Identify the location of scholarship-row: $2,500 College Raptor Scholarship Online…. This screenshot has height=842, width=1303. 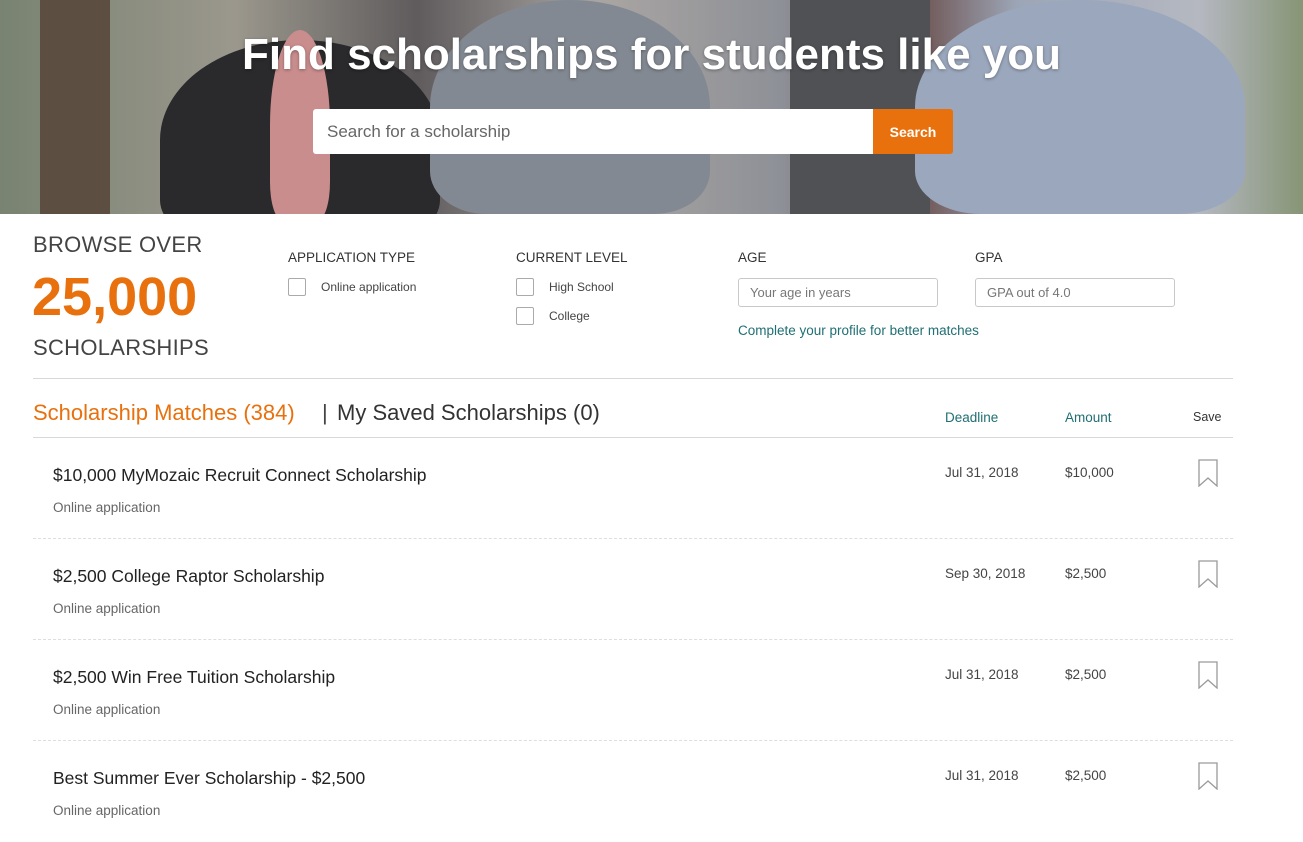
(633, 589).